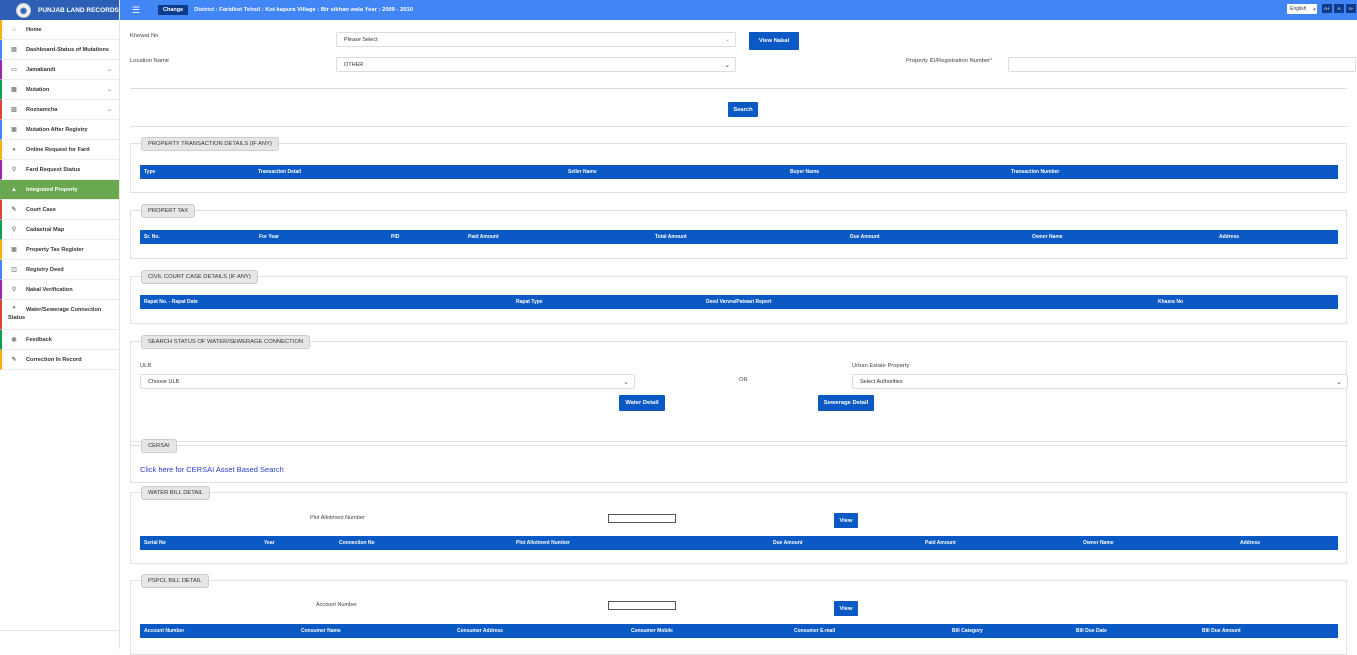 The width and height of the screenshot is (1357, 655). What do you see at coordinates (846, 520) in the screenshot?
I see `water-bill-view-button: View` at bounding box center [846, 520].